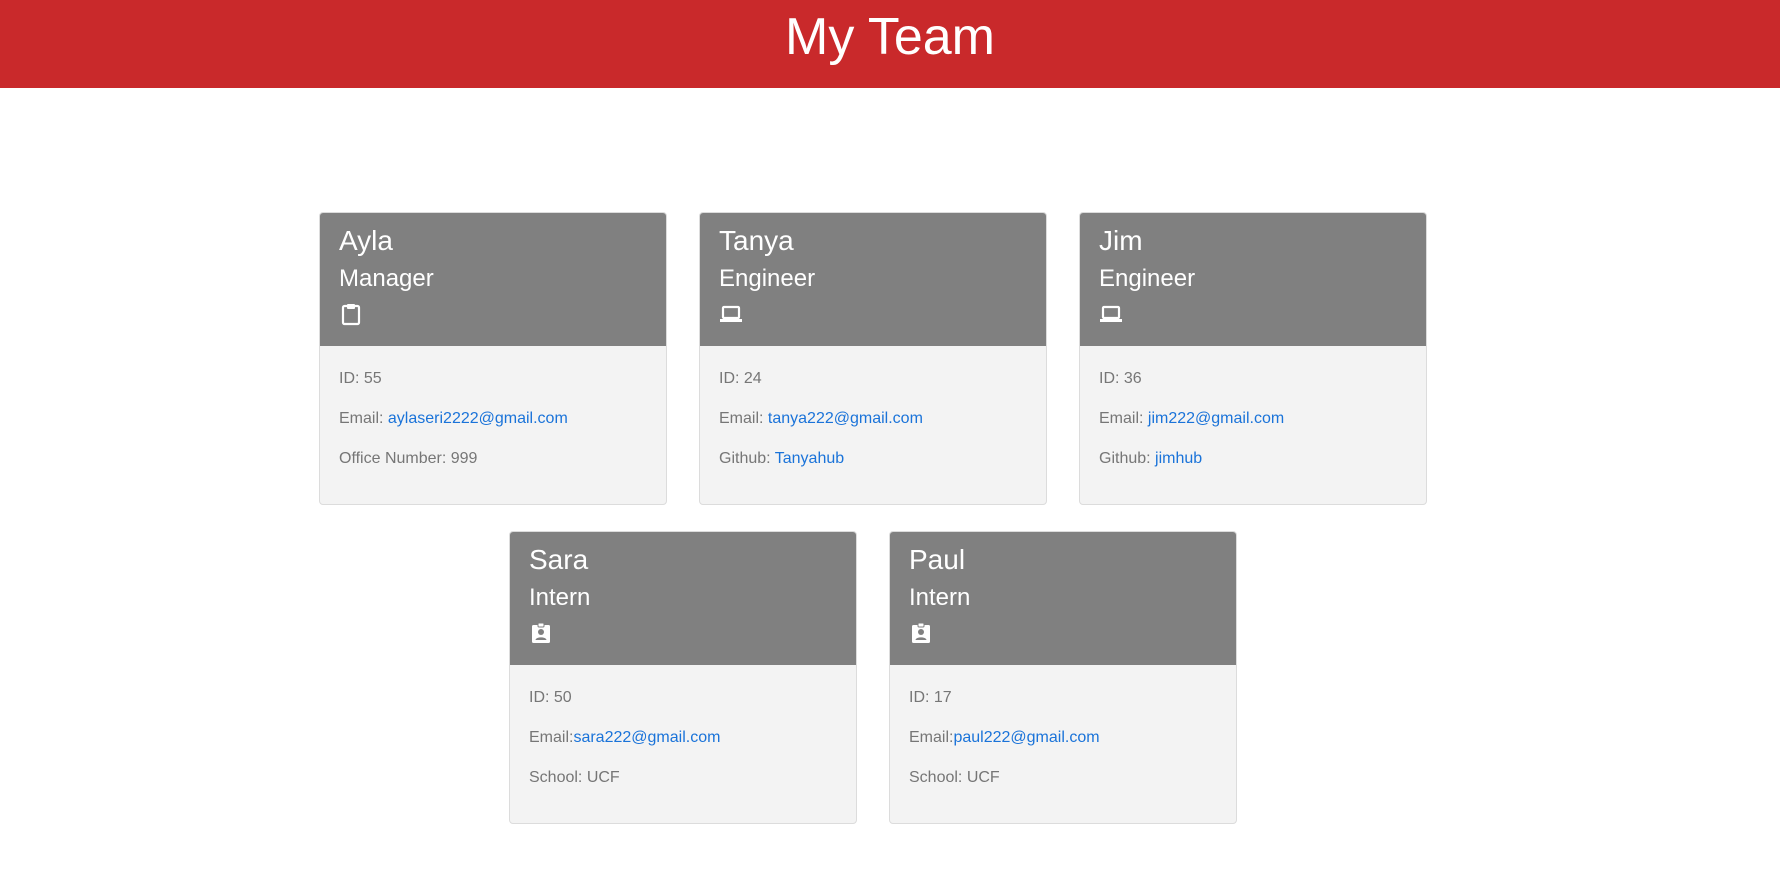  I want to click on employee-name: Paul, so click(937, 559).